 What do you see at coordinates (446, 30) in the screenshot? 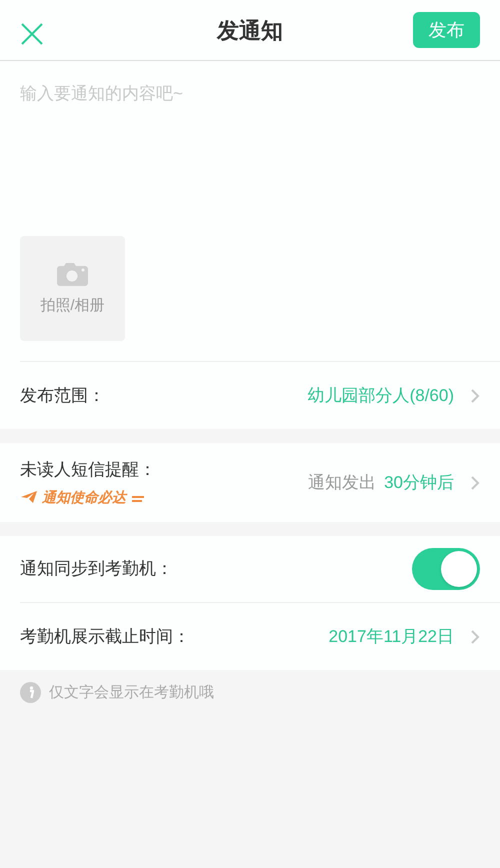
I see `publish-button: 发布` at bounding box center [446, 30].